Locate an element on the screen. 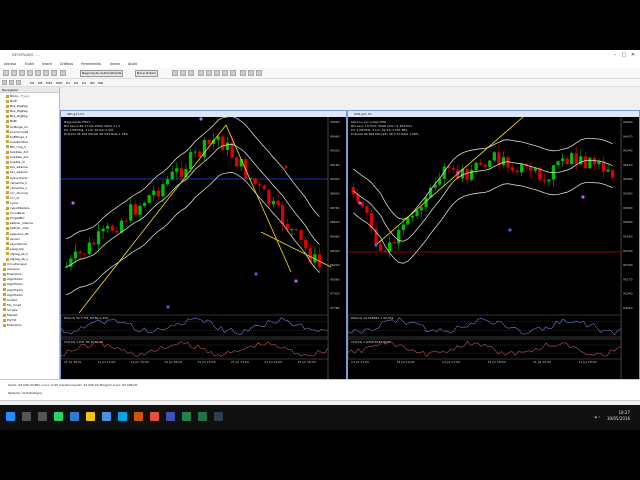  market-watch-icon is located at coordinates (22, 73).